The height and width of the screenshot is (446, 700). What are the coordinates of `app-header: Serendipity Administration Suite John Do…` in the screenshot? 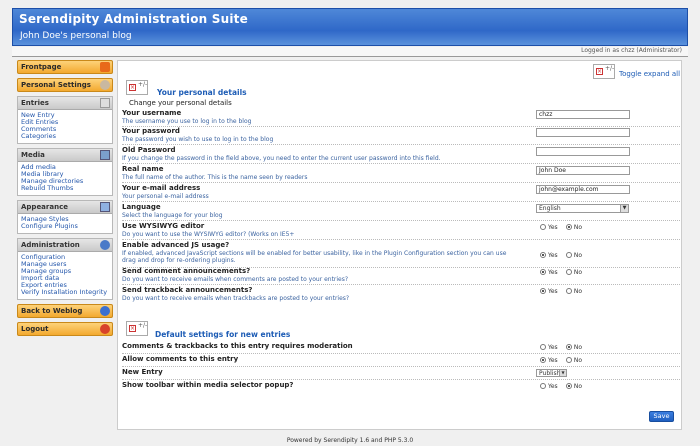 It's located at (350, 27).